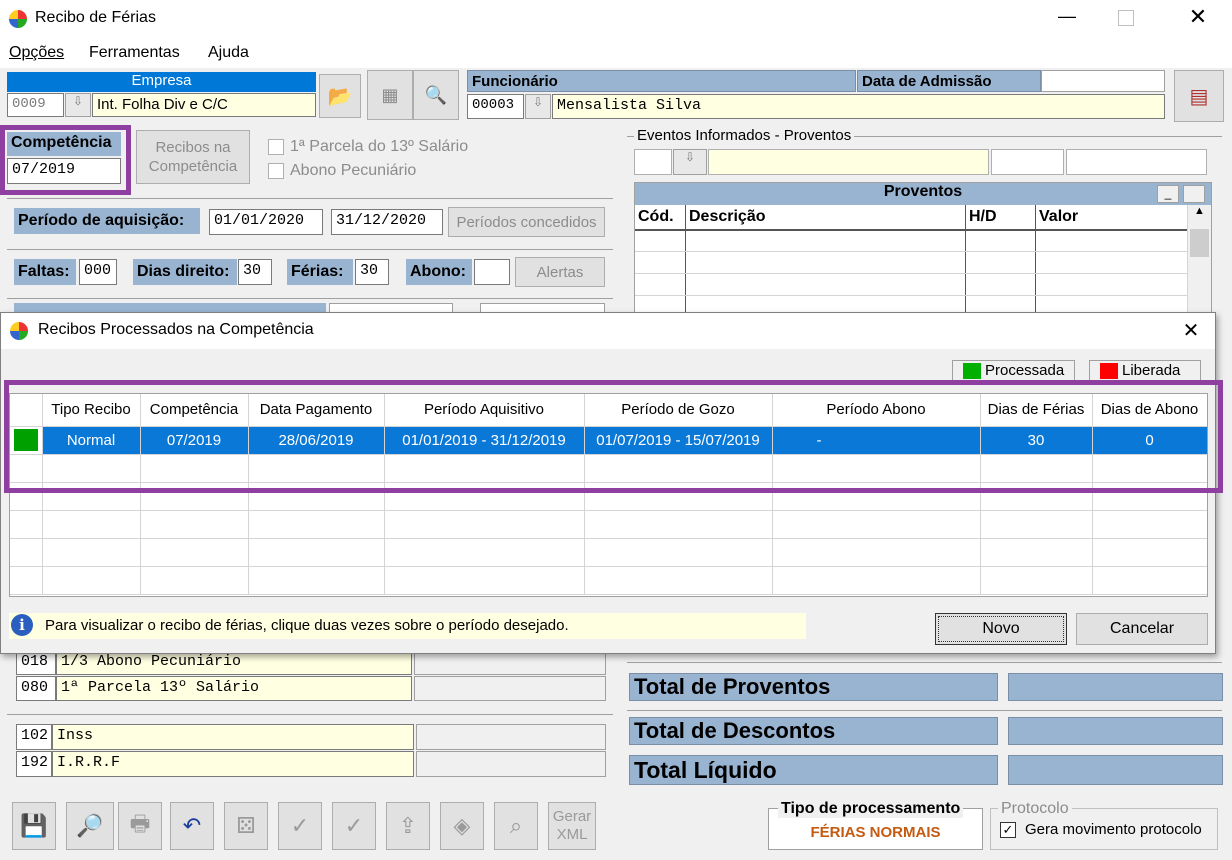 The image size is (1232, 860). Describe the element at coordinates (1194, 194) in the screenshot. I see `proventos-maximize-icon` at that location.